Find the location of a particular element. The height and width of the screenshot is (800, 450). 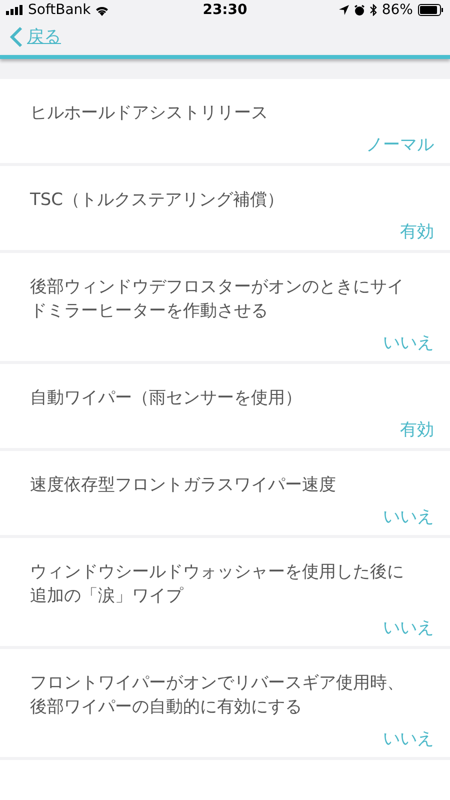

carrier-name: SoftBank is located at coordinates (59, 10).